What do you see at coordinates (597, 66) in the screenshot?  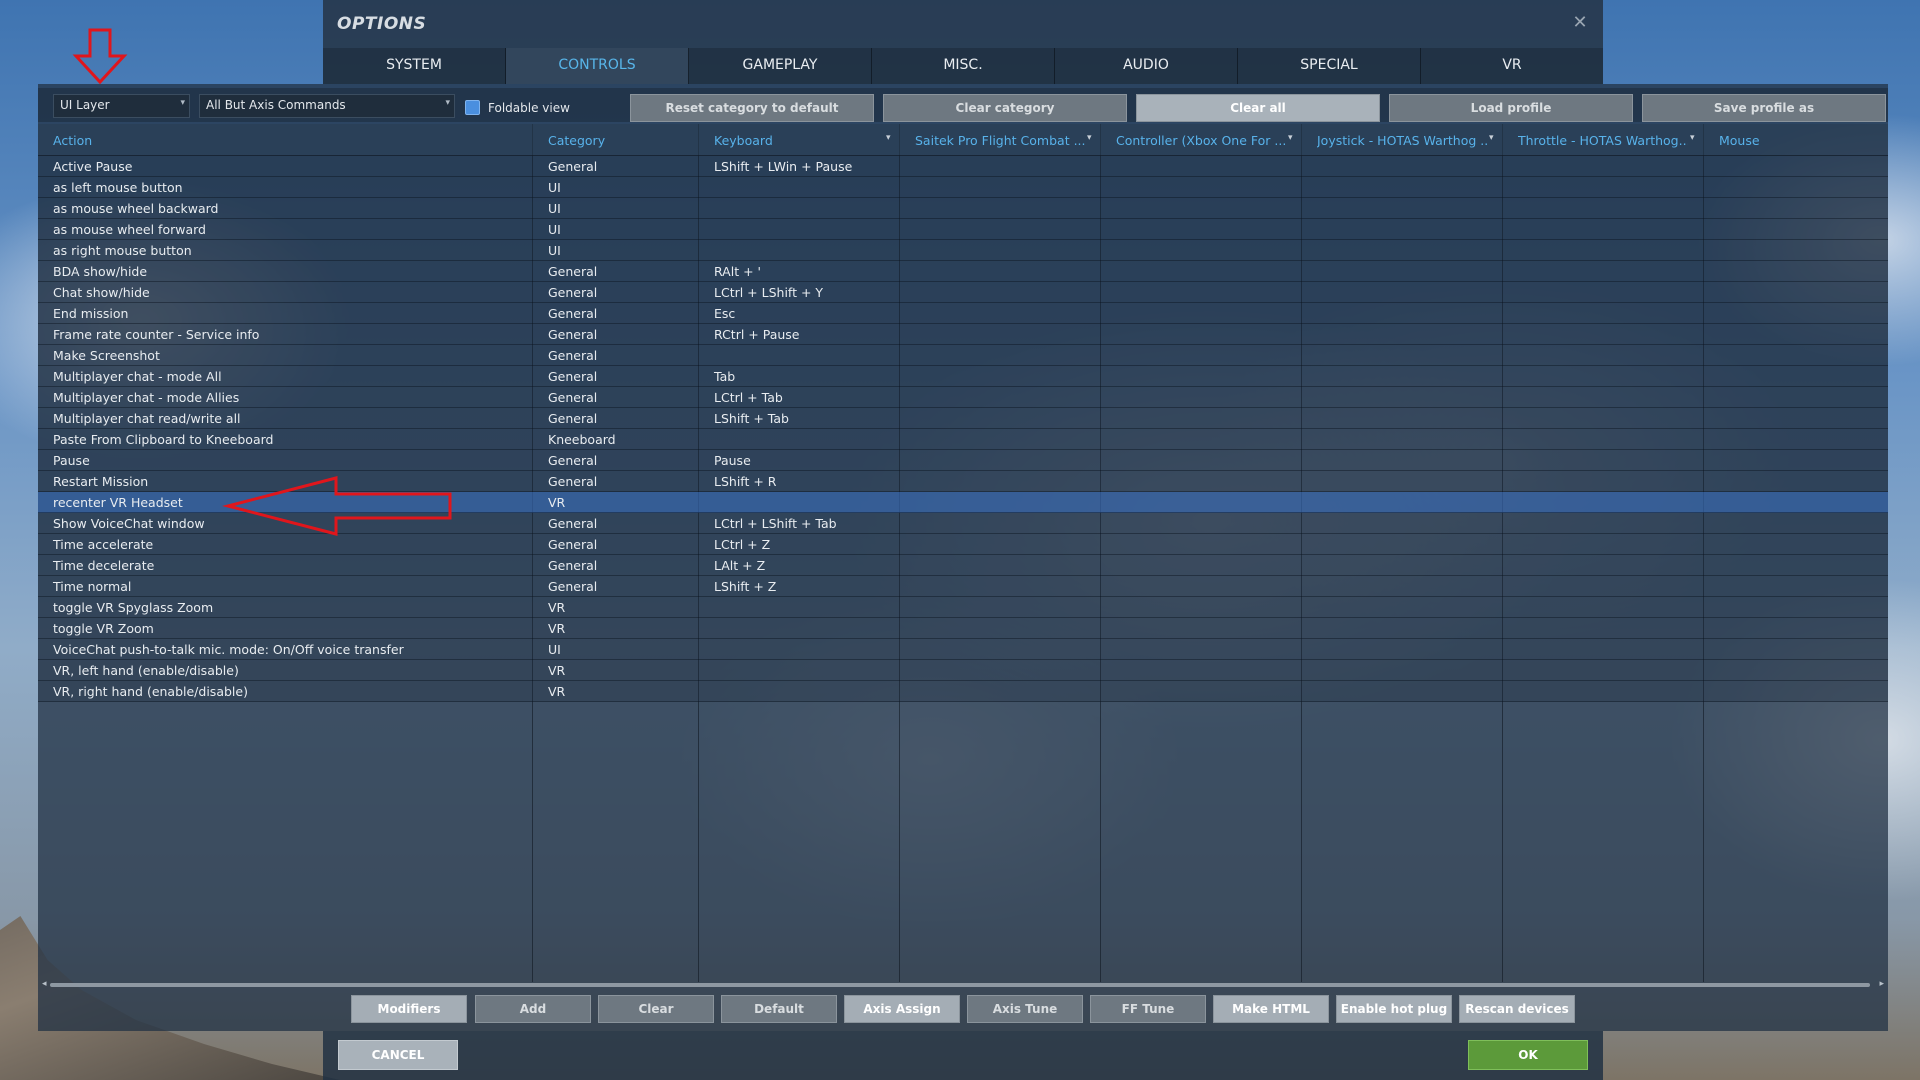 I see `tab-controls: CONTROLS` at bounding box center [597, 66].